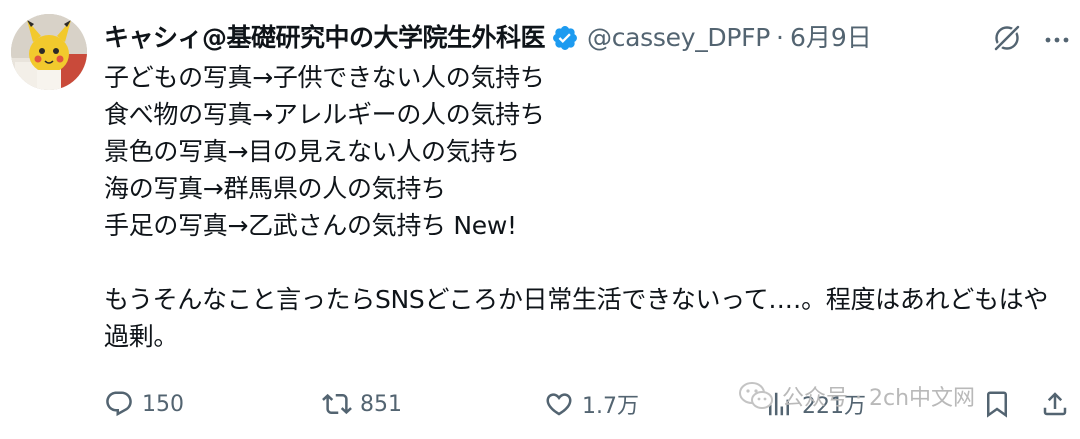  Describe the element at coordinates (1055, 404) in the screenshot. I see `share-icon` at that location.